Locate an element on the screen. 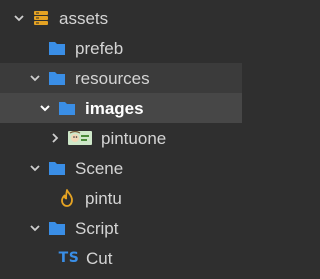  tree-item-pintu: pintu is located at coordinates (121, 198).